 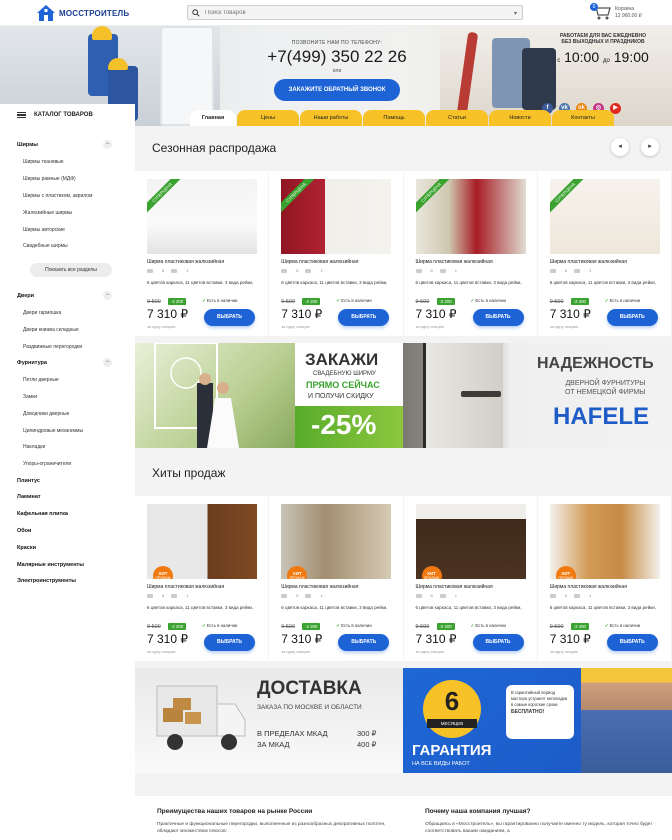 What do you see at coordinates (82, 13) in the screenshot?
I see `logo: МОССТРОИТЕЛЬ` at bounding box center [82, 13].